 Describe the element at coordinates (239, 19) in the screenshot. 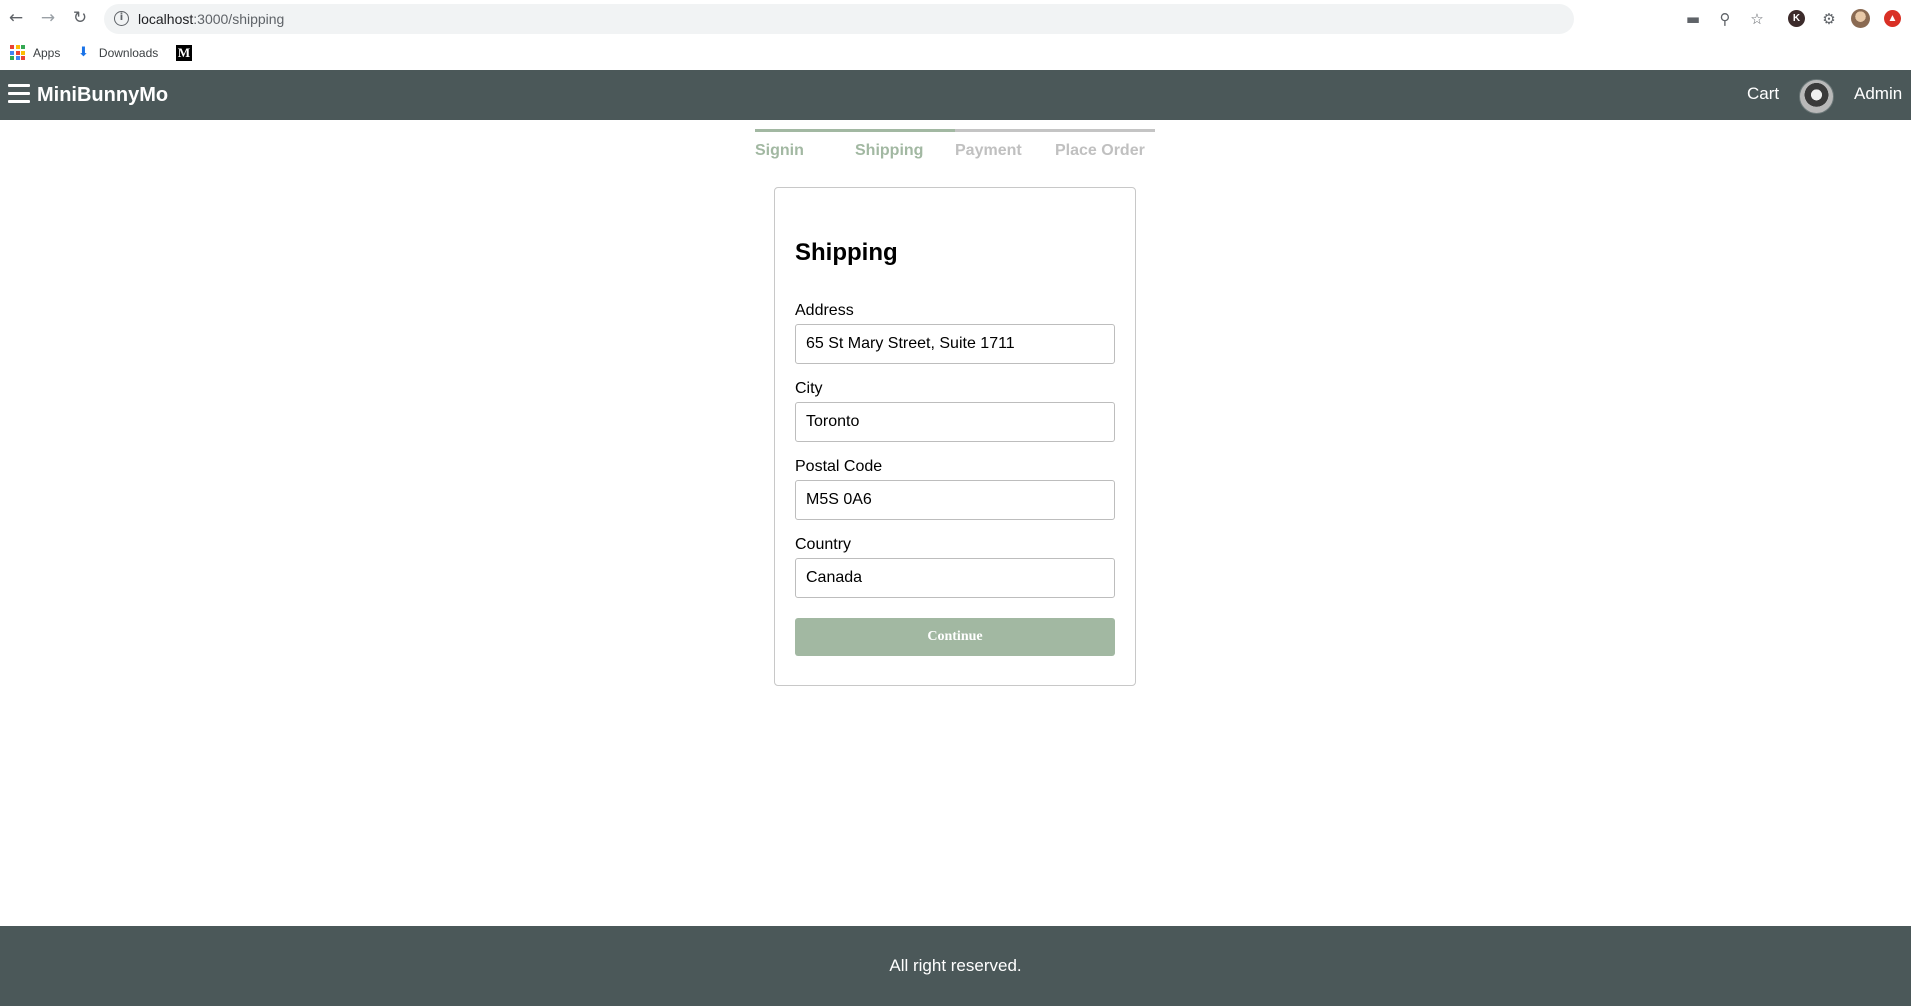

I see `url-path: :3000/shipping` at that location.